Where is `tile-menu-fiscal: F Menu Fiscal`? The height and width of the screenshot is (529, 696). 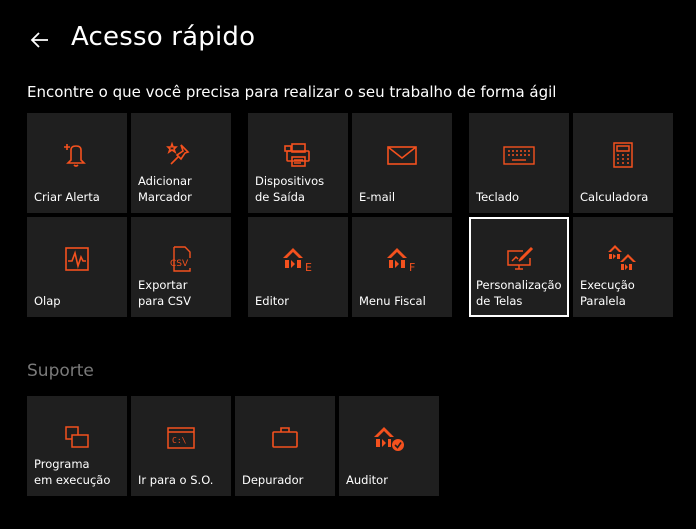
tile-menu-fiscal: F Menu Fiscal is located at coordinates (402, 267).